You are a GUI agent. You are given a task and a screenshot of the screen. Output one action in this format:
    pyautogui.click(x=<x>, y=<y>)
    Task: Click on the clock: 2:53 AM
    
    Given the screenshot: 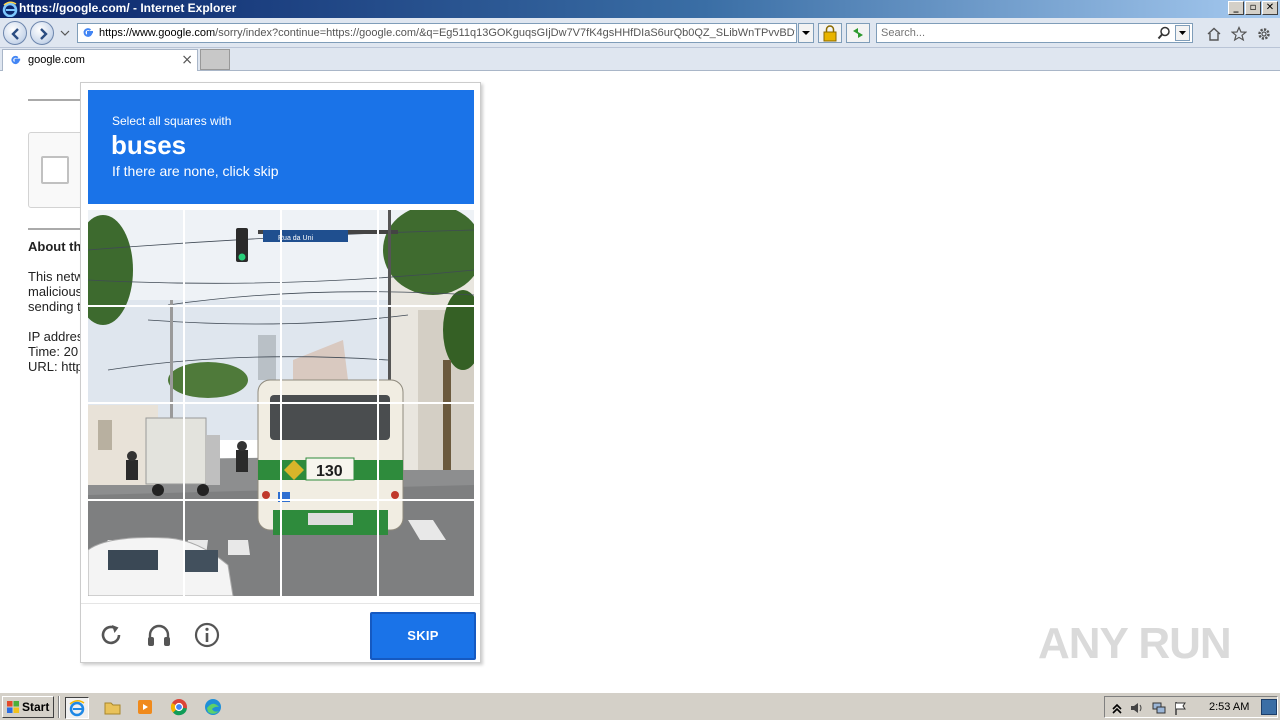 What is the action you would take?
    pyautogui.click(x=1229, y=707)
    